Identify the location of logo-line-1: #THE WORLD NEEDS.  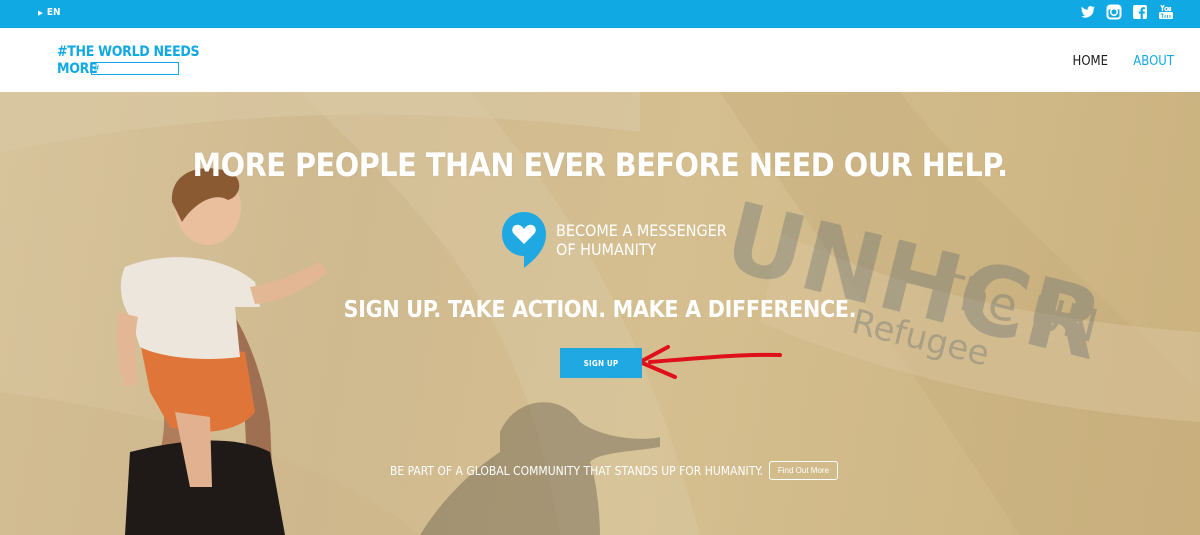
(128, 52).